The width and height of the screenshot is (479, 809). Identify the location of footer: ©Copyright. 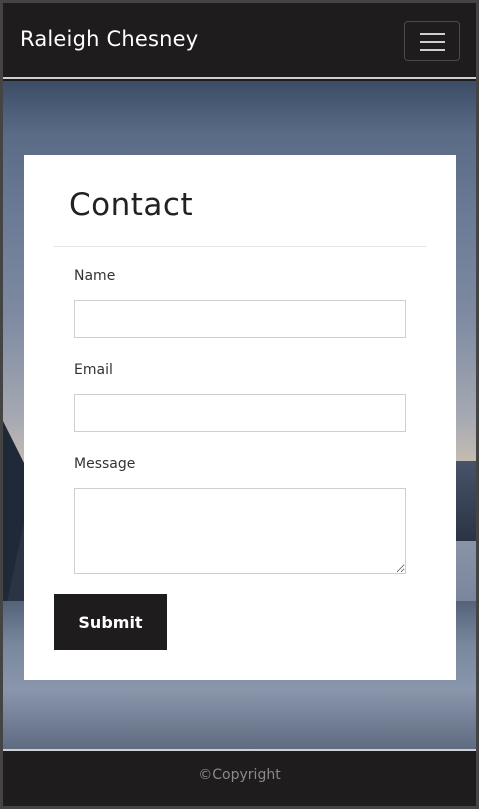
(239, 777).